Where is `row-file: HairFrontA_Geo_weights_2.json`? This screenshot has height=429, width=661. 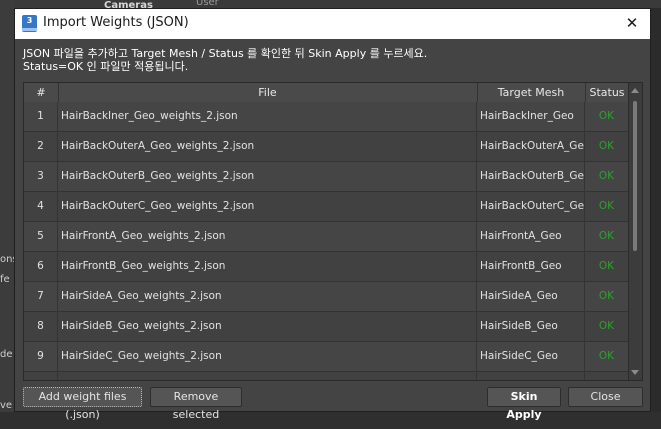 row-file: HairFrontA_Geo_weights_2.json is located at coordinates (267, 236).